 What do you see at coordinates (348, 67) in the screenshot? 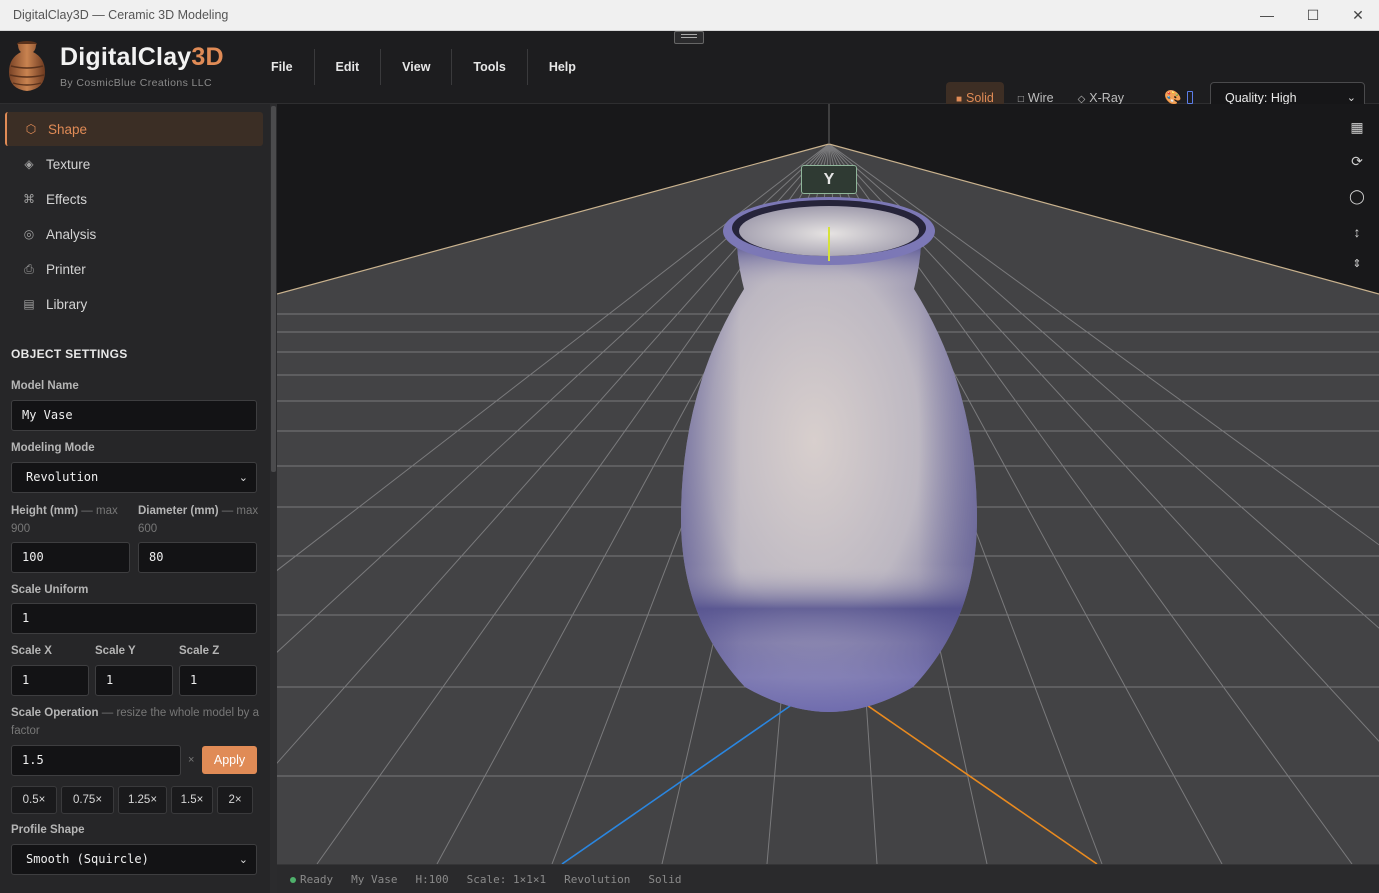
I see `menu-edit: Edit` at bounding box center [348, 67].